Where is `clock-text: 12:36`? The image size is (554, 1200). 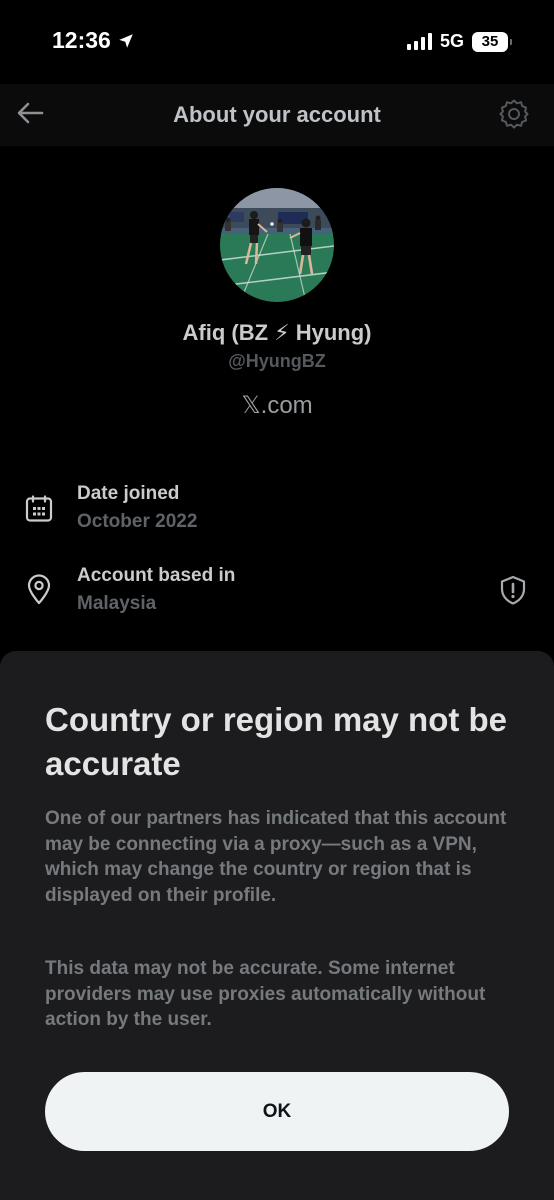
clock-text: 12:36 is located at coordinates (81, 40).